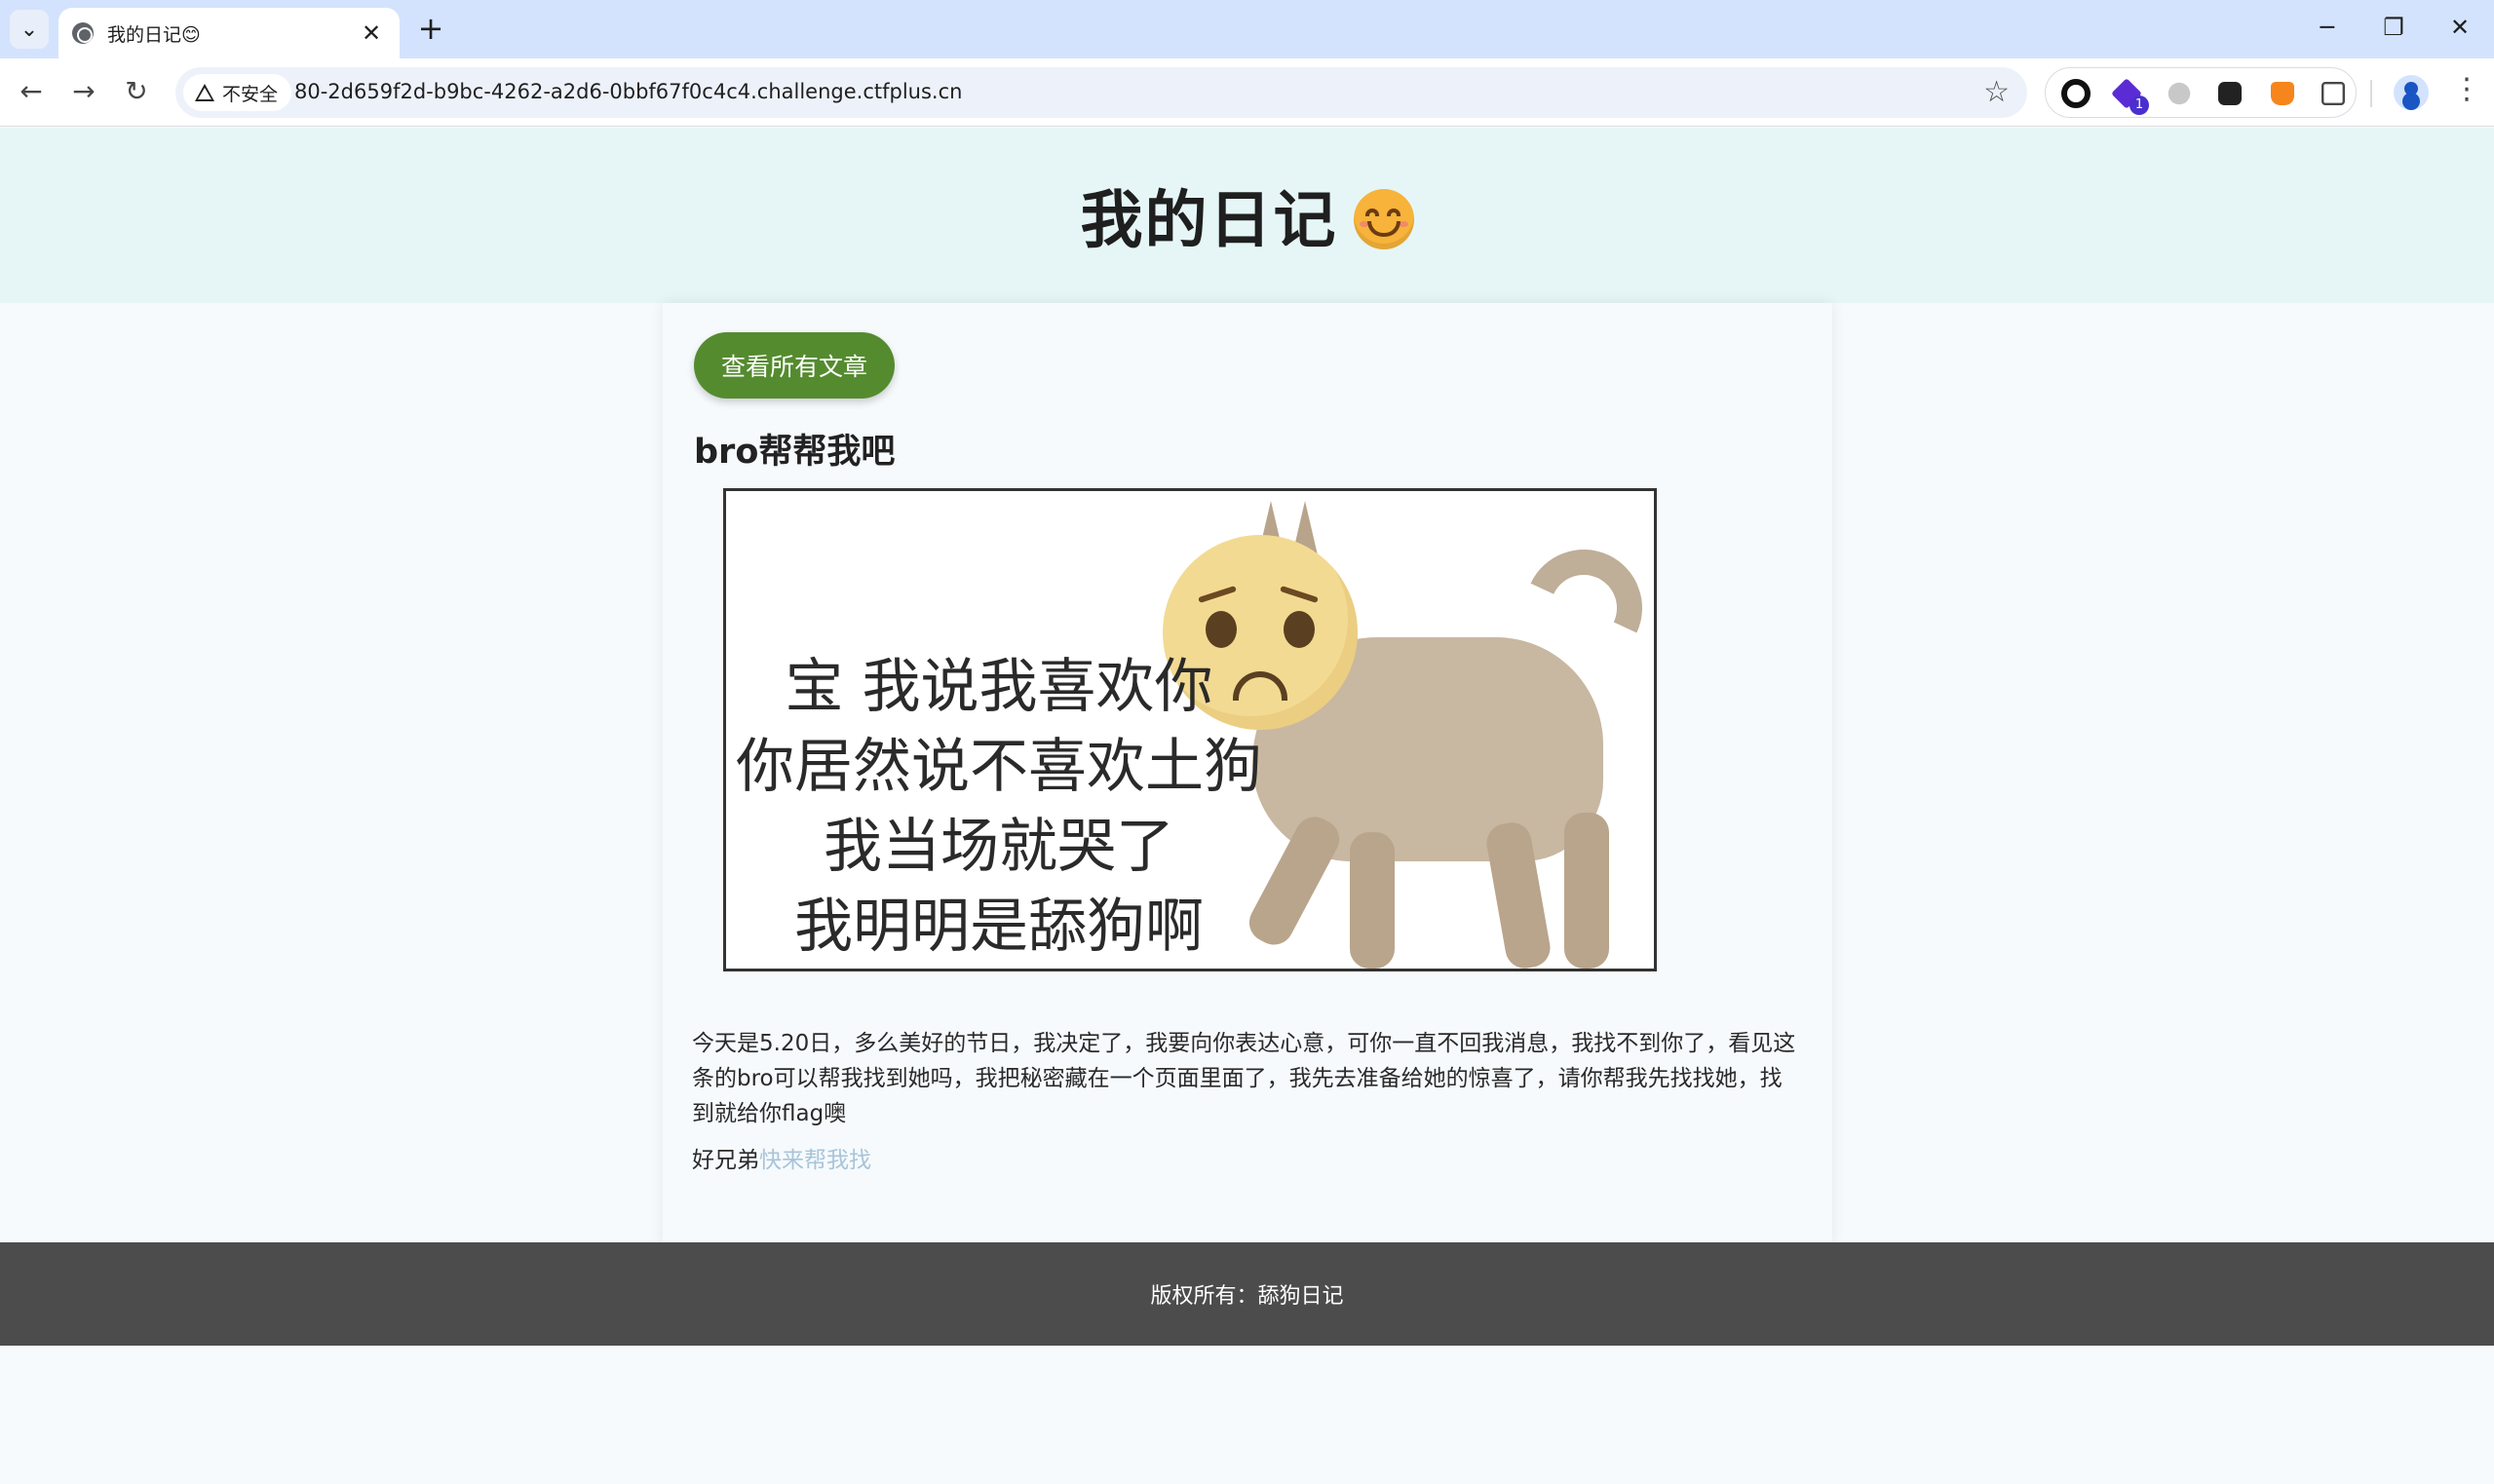 The width and height of the screenshot is (2494, 1484). Describe the element at coordinates (154, 34) in the screenshot. I see `tab-title: 我的日记😊` at that location.